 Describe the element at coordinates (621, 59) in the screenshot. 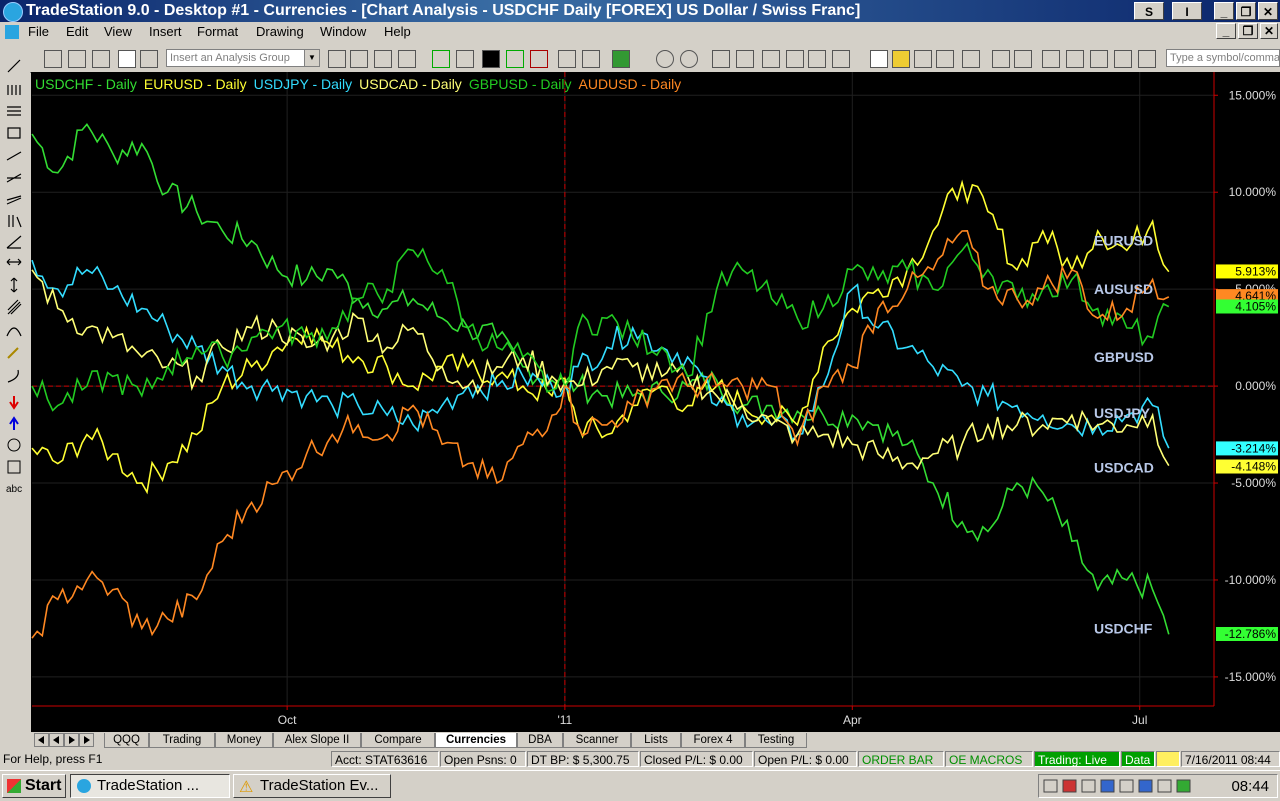

I see `chart-type-icon` at that location.